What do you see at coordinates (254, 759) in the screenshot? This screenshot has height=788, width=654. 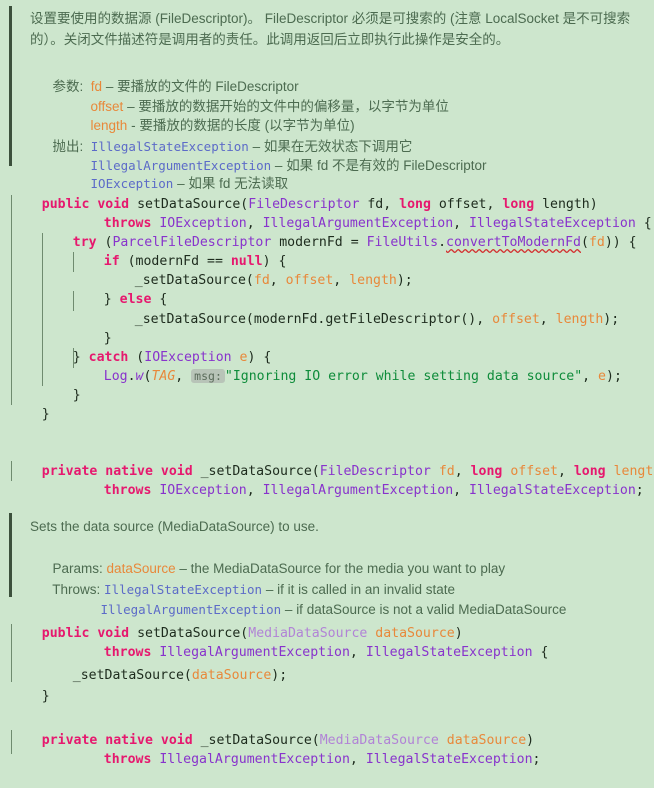 I see `exception-illegalargument-4: IllegalArgumentException` at bounding box center [254, 759].